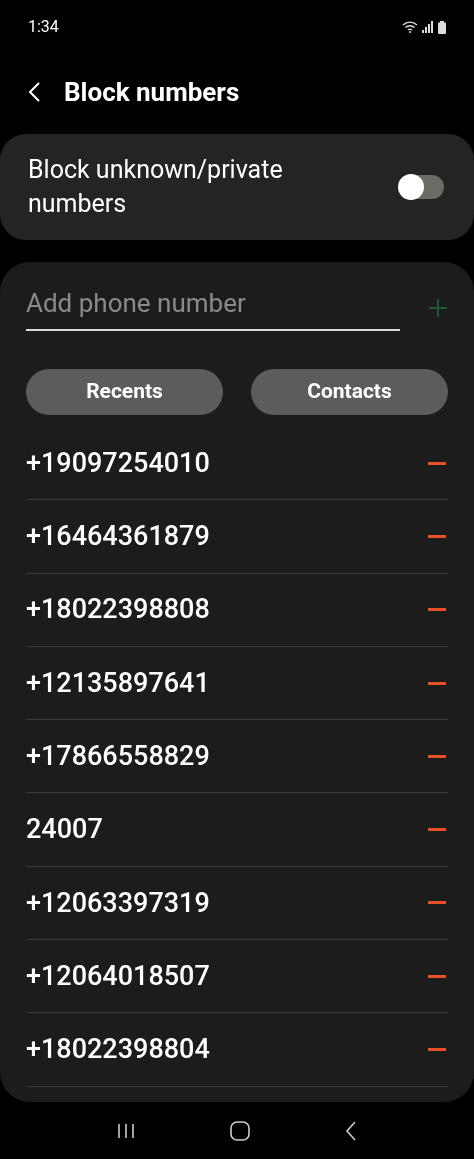 The width and height of the screenshot is (474, 1159). I want to click on page-title: Block numbers, so click(152, 92).